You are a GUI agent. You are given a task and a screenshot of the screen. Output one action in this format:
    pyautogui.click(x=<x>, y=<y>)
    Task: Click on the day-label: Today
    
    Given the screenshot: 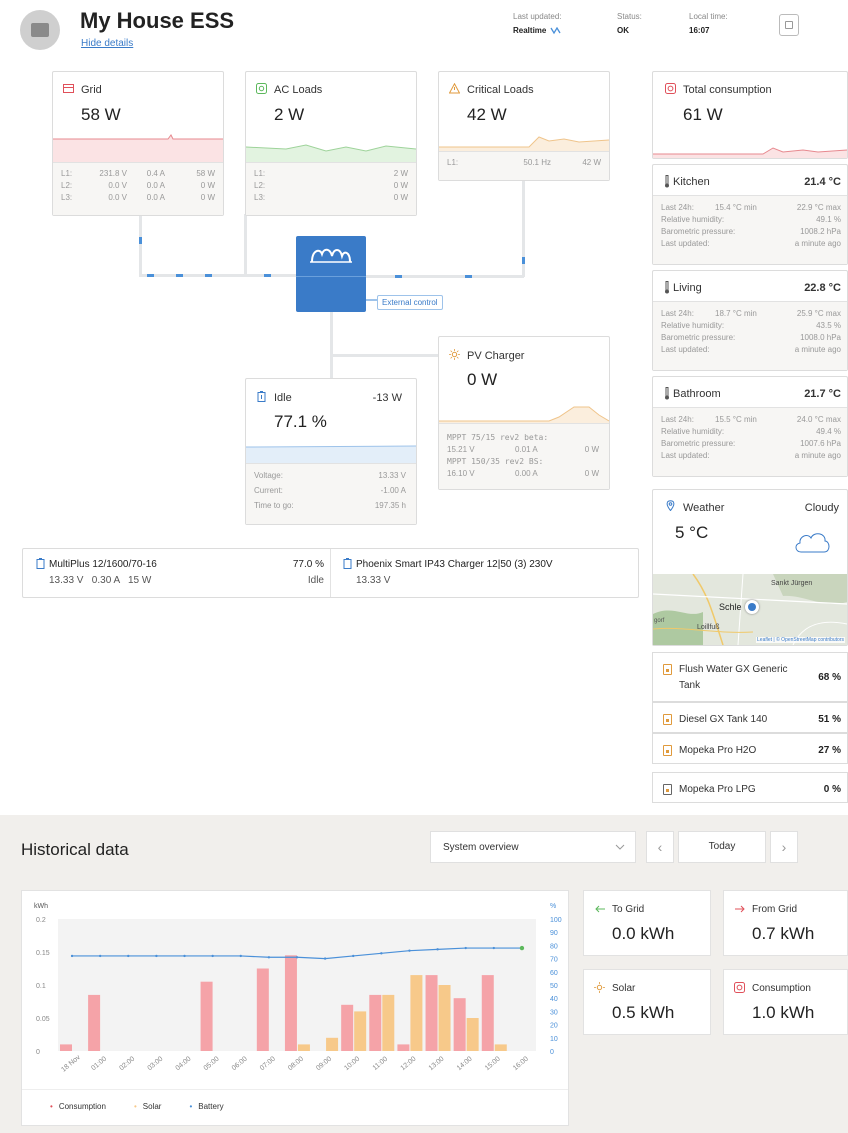 What is the action you would take?
    pyautogui.click(x=722, y=847)
    